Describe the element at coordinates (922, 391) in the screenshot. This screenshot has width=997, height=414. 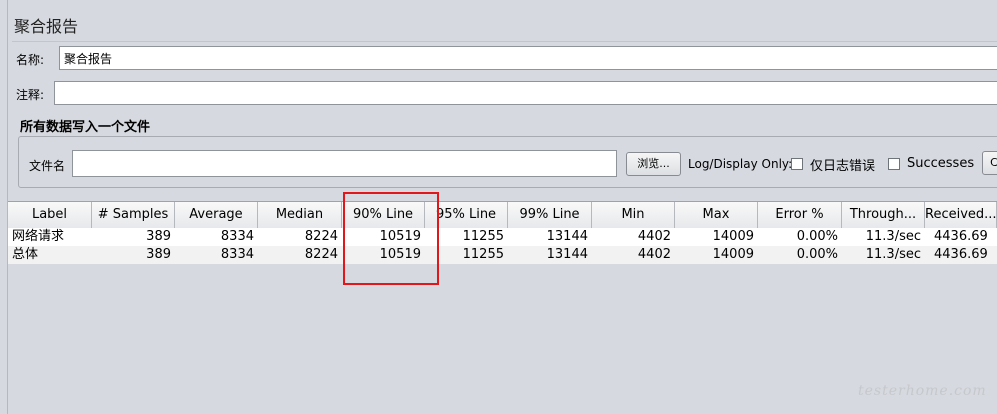
I see `watermark: testerhome.com` at that location.